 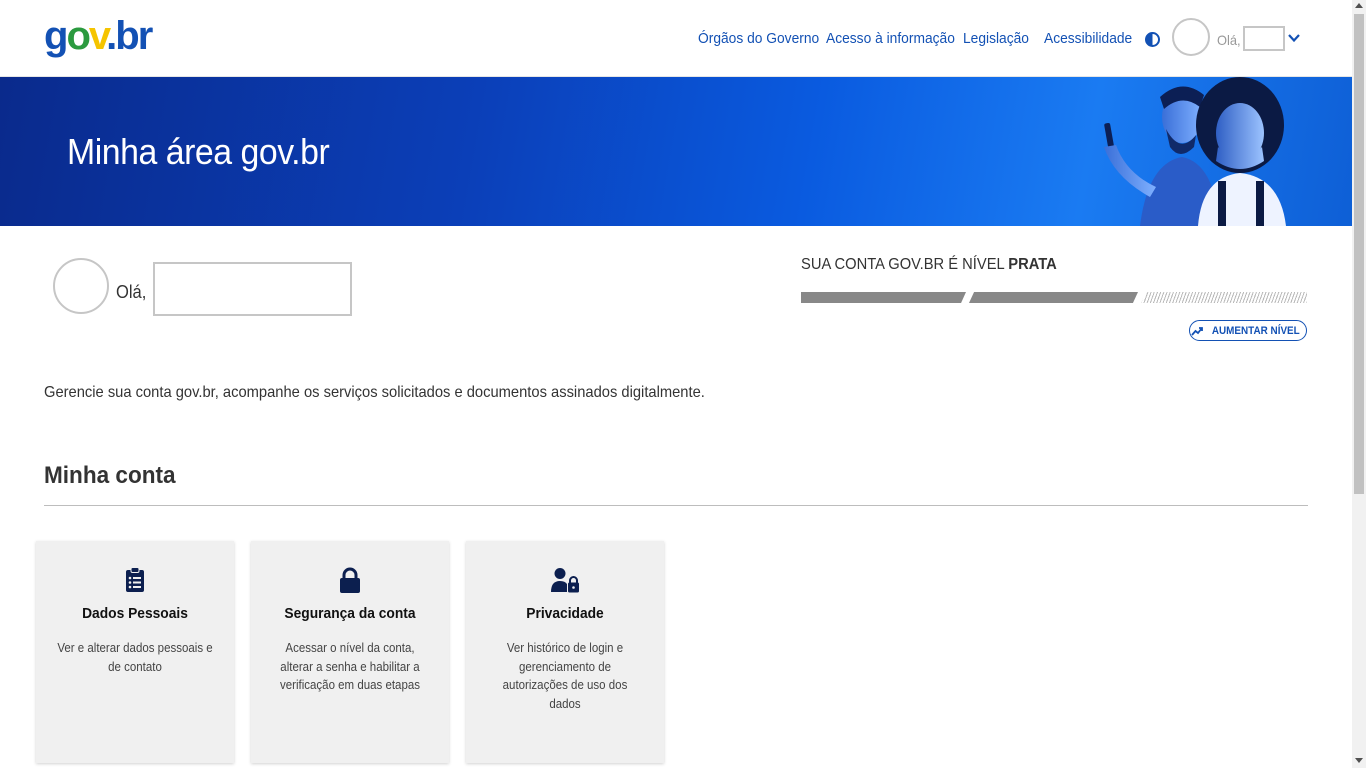 I want to click on nav-acessibilidade: Acessibilidade, so click(x=1088, y=38).